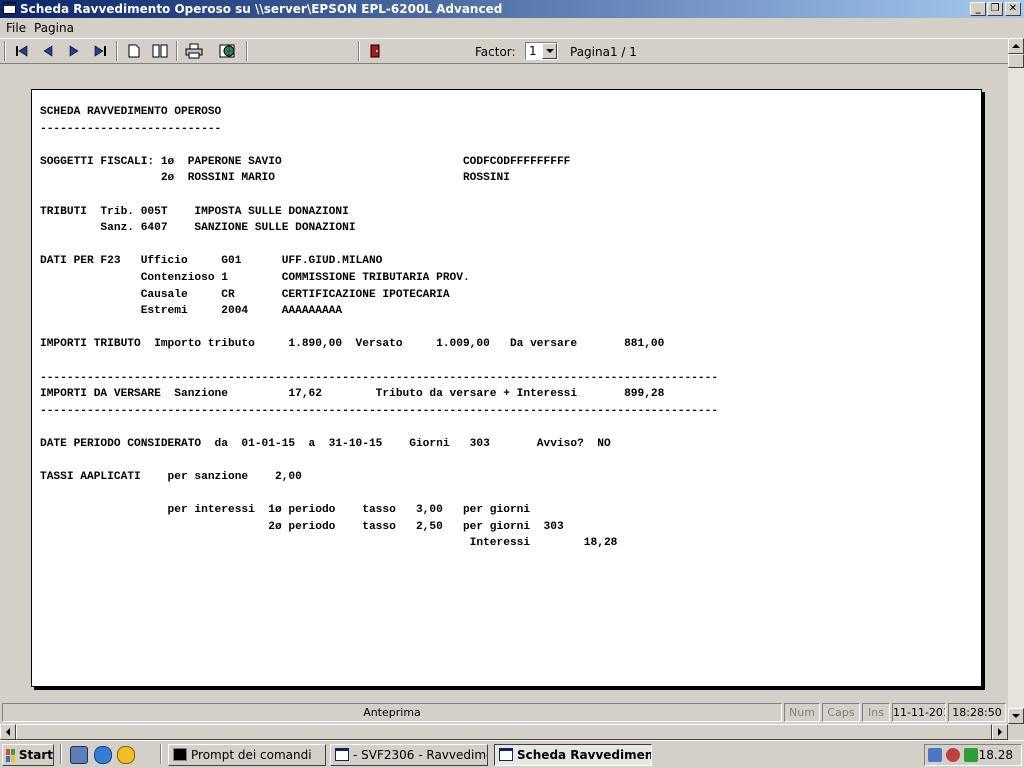  I want to click on report-line: ---------------------------, so click(131, 128).